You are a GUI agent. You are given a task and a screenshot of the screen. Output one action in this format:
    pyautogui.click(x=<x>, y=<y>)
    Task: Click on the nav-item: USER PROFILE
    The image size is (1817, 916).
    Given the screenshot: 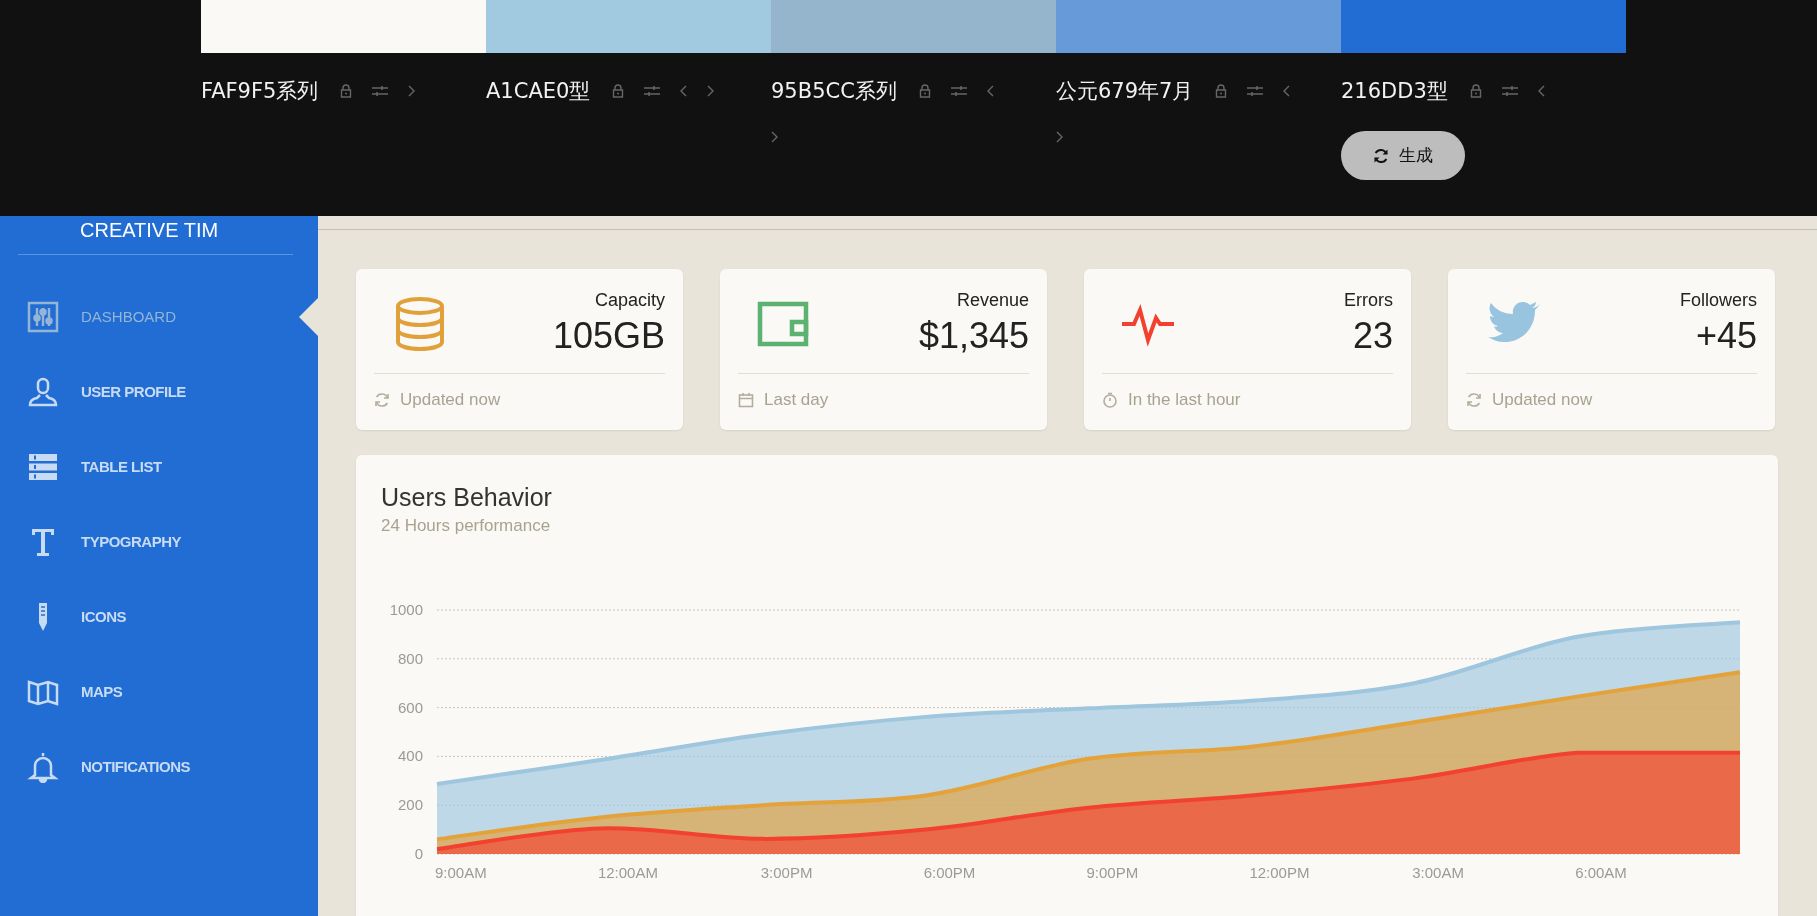 What is the action you would take?
    pyautogui.click(x=159, y=391)
    